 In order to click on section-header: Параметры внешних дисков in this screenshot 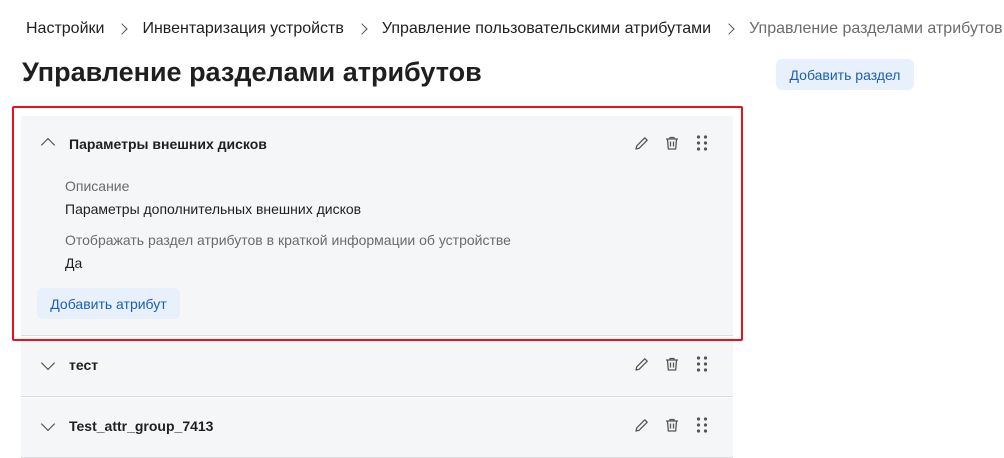, I will do `click(377, 144)`.